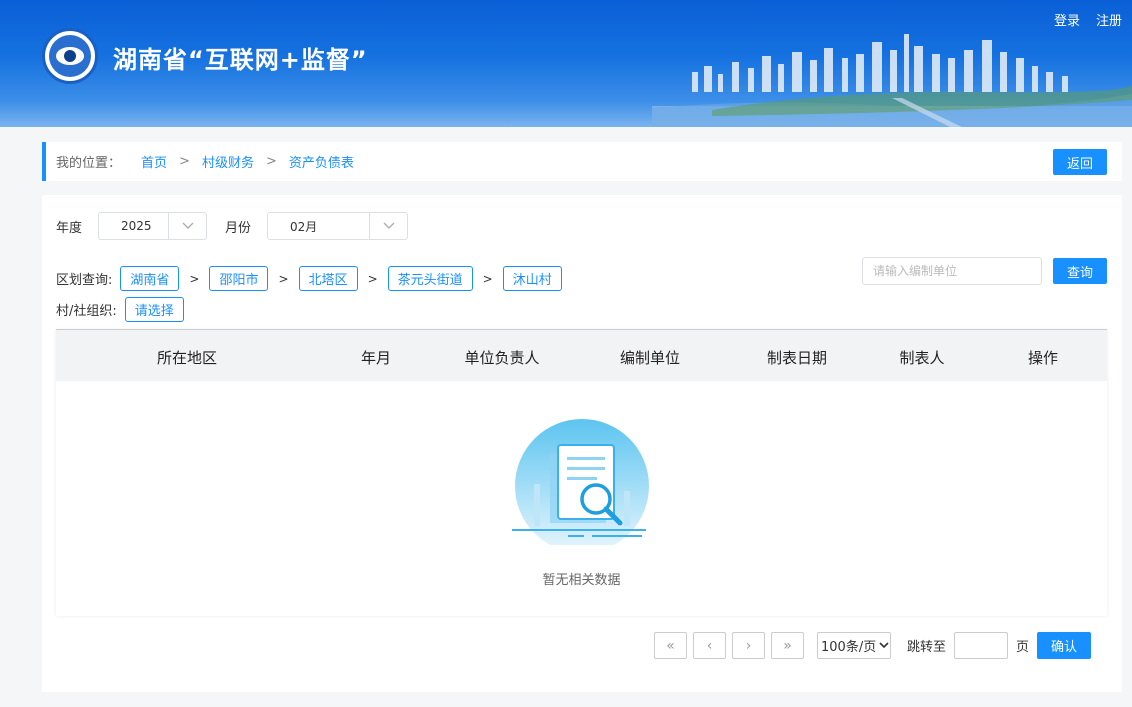 The width and height of the screenshot is (1132, 707). Describe the element at coordinates (650, 358) in the screenshot. I see `column-header-compiling-unit: 编制单位` at that location.